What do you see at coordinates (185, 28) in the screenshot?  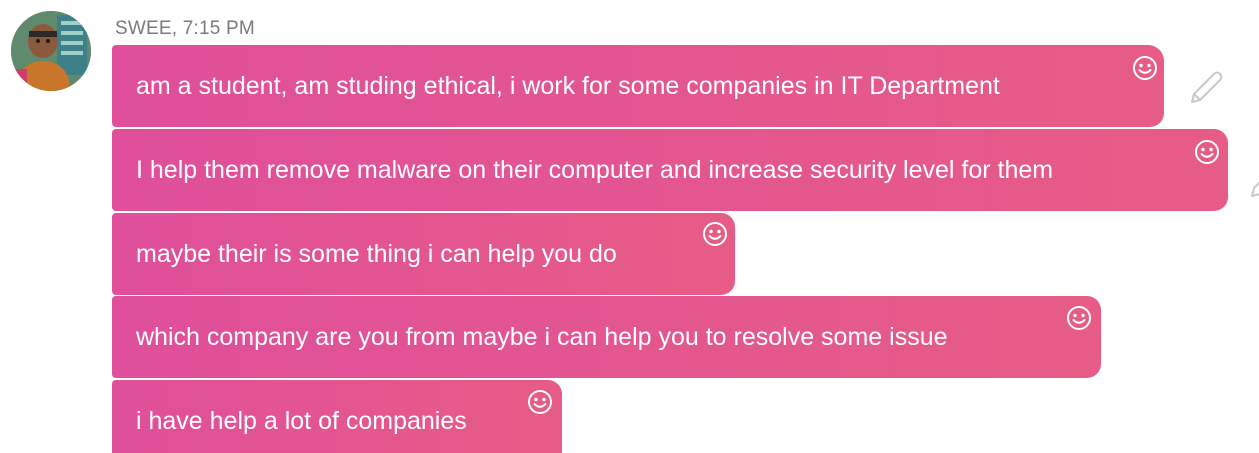 I see `sender-name-time: SWEE, 7:15 PM` at bounding box center [185, 28].